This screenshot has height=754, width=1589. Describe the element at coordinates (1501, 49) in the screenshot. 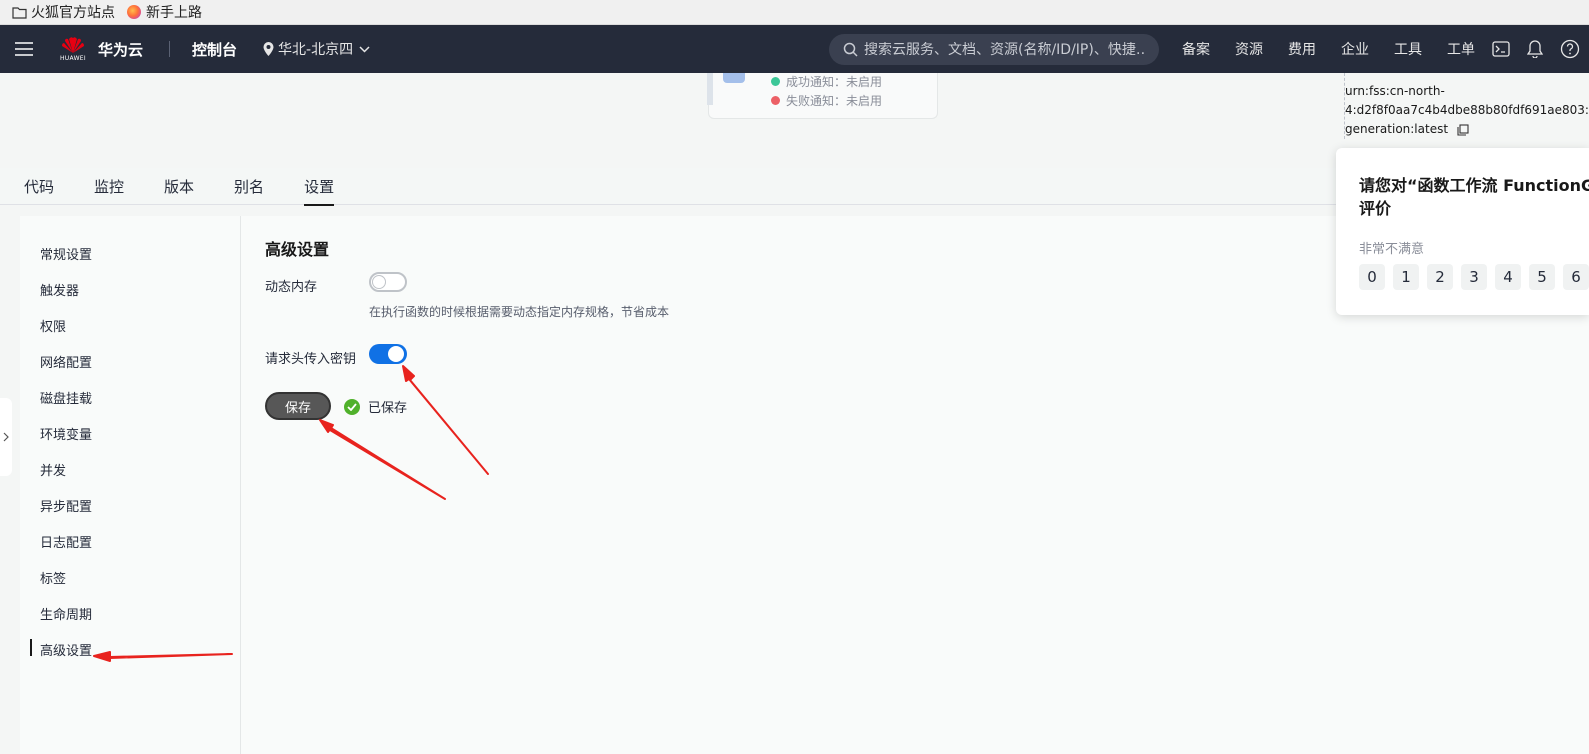

I see `terminal-icon` at that location.